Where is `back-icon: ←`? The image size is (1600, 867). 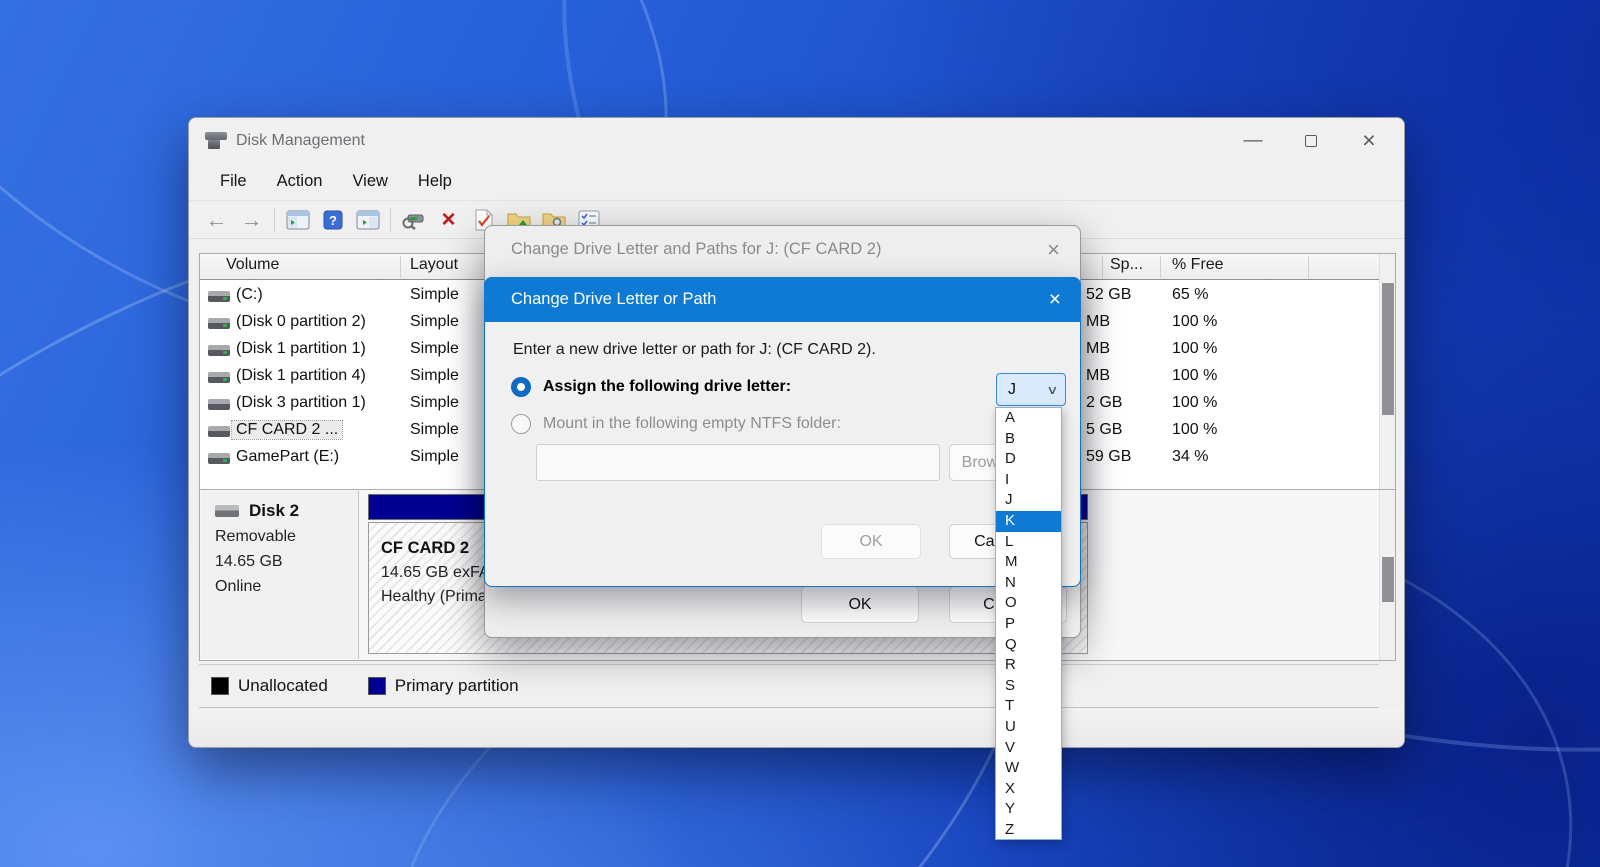 back-icon: ← is located at coordinates (216, 220).